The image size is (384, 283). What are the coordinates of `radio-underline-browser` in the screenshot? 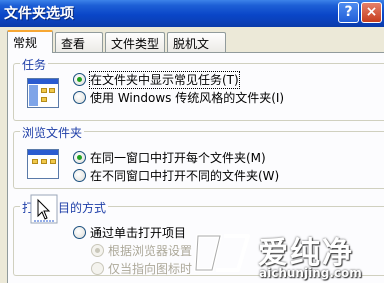 It's located at (97, 250).